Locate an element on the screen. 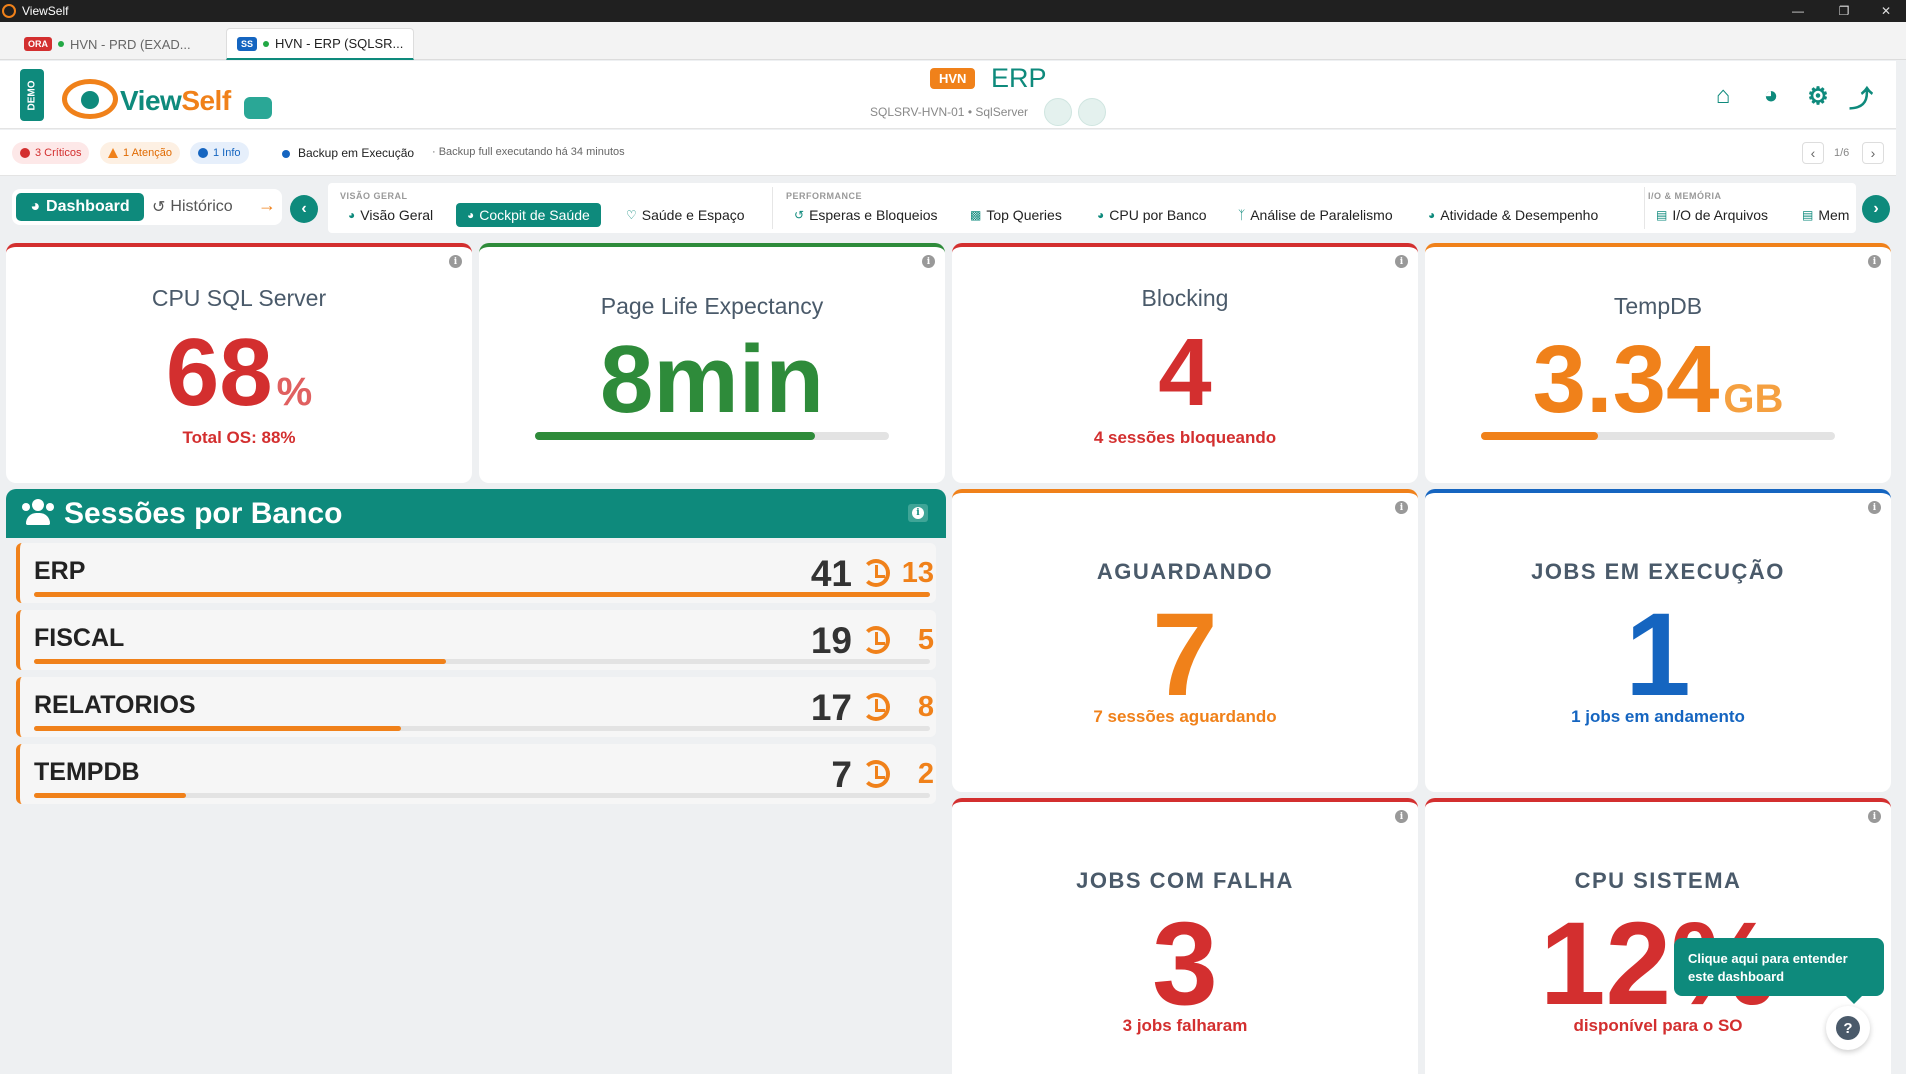 This screenshot has width=1906, height=1074. exit-icon: ⤴ is located at coordinates (1861, 97).